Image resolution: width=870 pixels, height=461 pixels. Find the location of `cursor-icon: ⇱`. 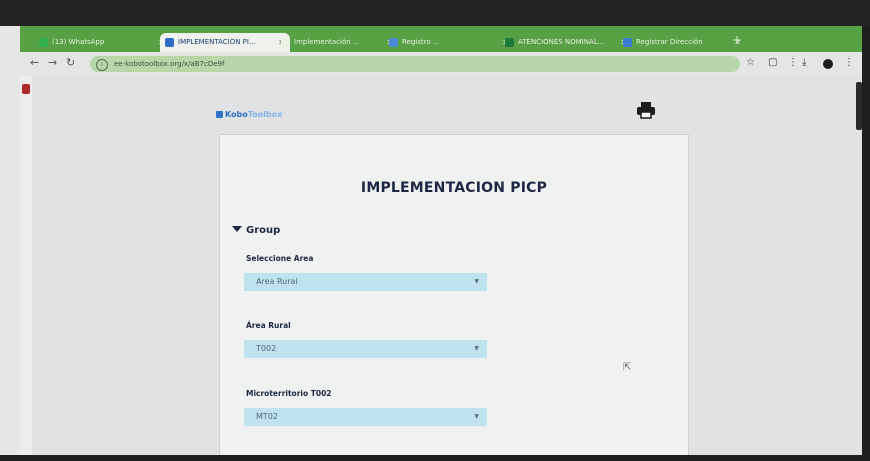

cursor-icon: ⇱ is located at coordinates (627, 367).